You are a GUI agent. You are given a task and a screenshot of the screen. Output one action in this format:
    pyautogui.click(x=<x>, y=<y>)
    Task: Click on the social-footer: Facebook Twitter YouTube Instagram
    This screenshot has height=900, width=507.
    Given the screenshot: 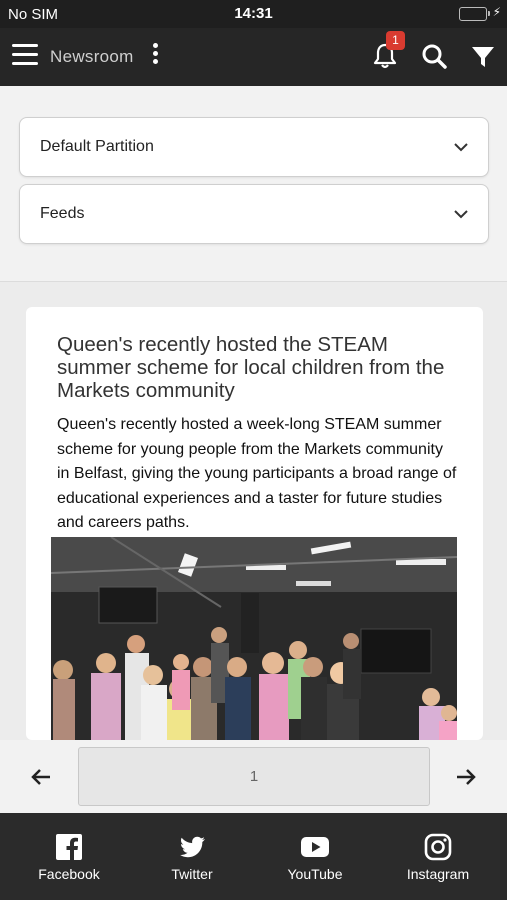 What is the action you would take?
    pyautogui.click(x=253, y=856)
    